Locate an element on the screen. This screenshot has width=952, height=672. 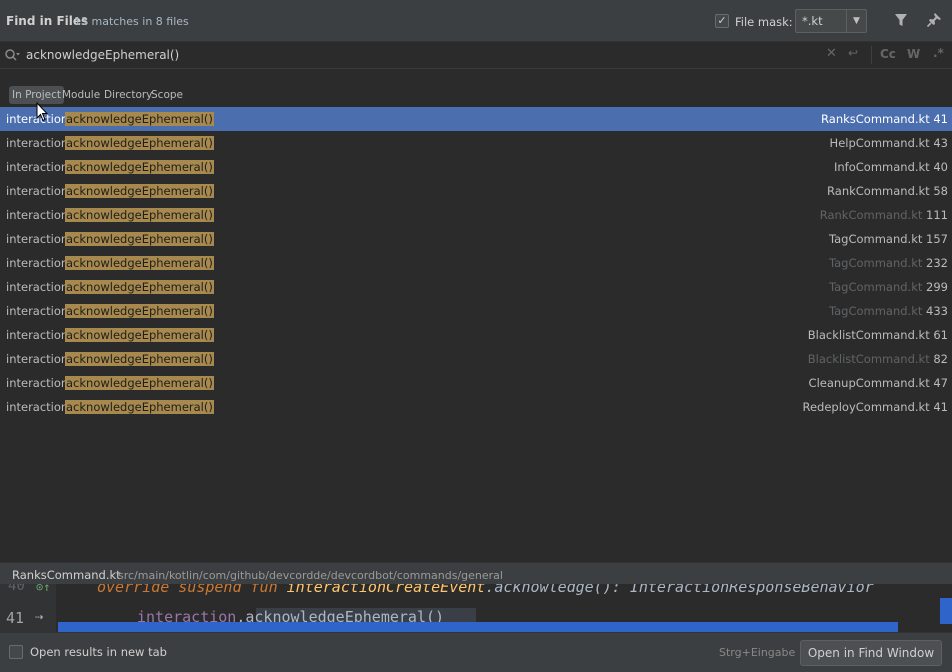
result-file-location: TagCommand.kt 232 is located at coordinates (888, 263).